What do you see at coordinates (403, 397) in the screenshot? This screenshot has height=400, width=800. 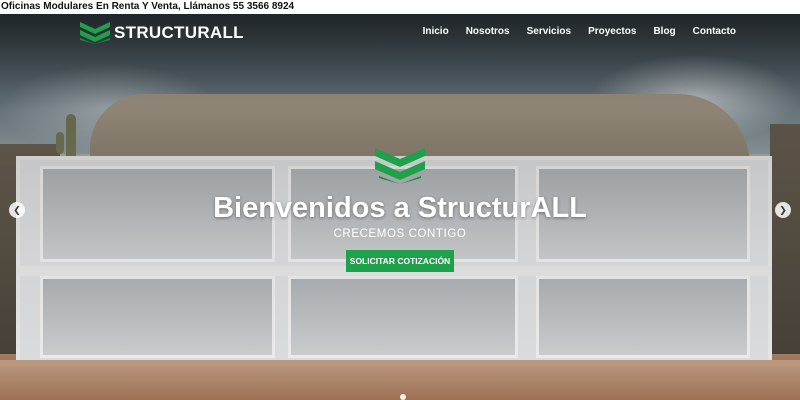 I see `slider-pagination-dot` at bounding box center [403, 397].